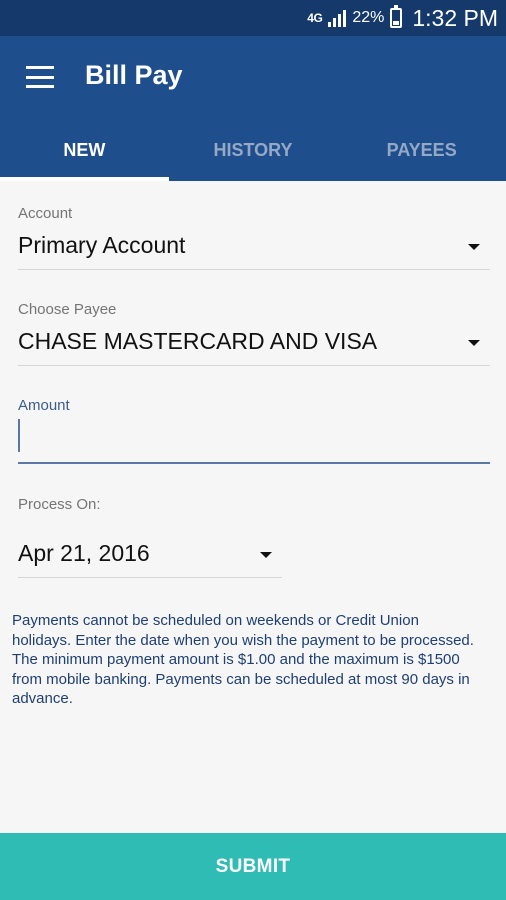 The width and height of the screenshot is (506, 900). I want to click on app-bar: Bill Pay, so click(253, 78).